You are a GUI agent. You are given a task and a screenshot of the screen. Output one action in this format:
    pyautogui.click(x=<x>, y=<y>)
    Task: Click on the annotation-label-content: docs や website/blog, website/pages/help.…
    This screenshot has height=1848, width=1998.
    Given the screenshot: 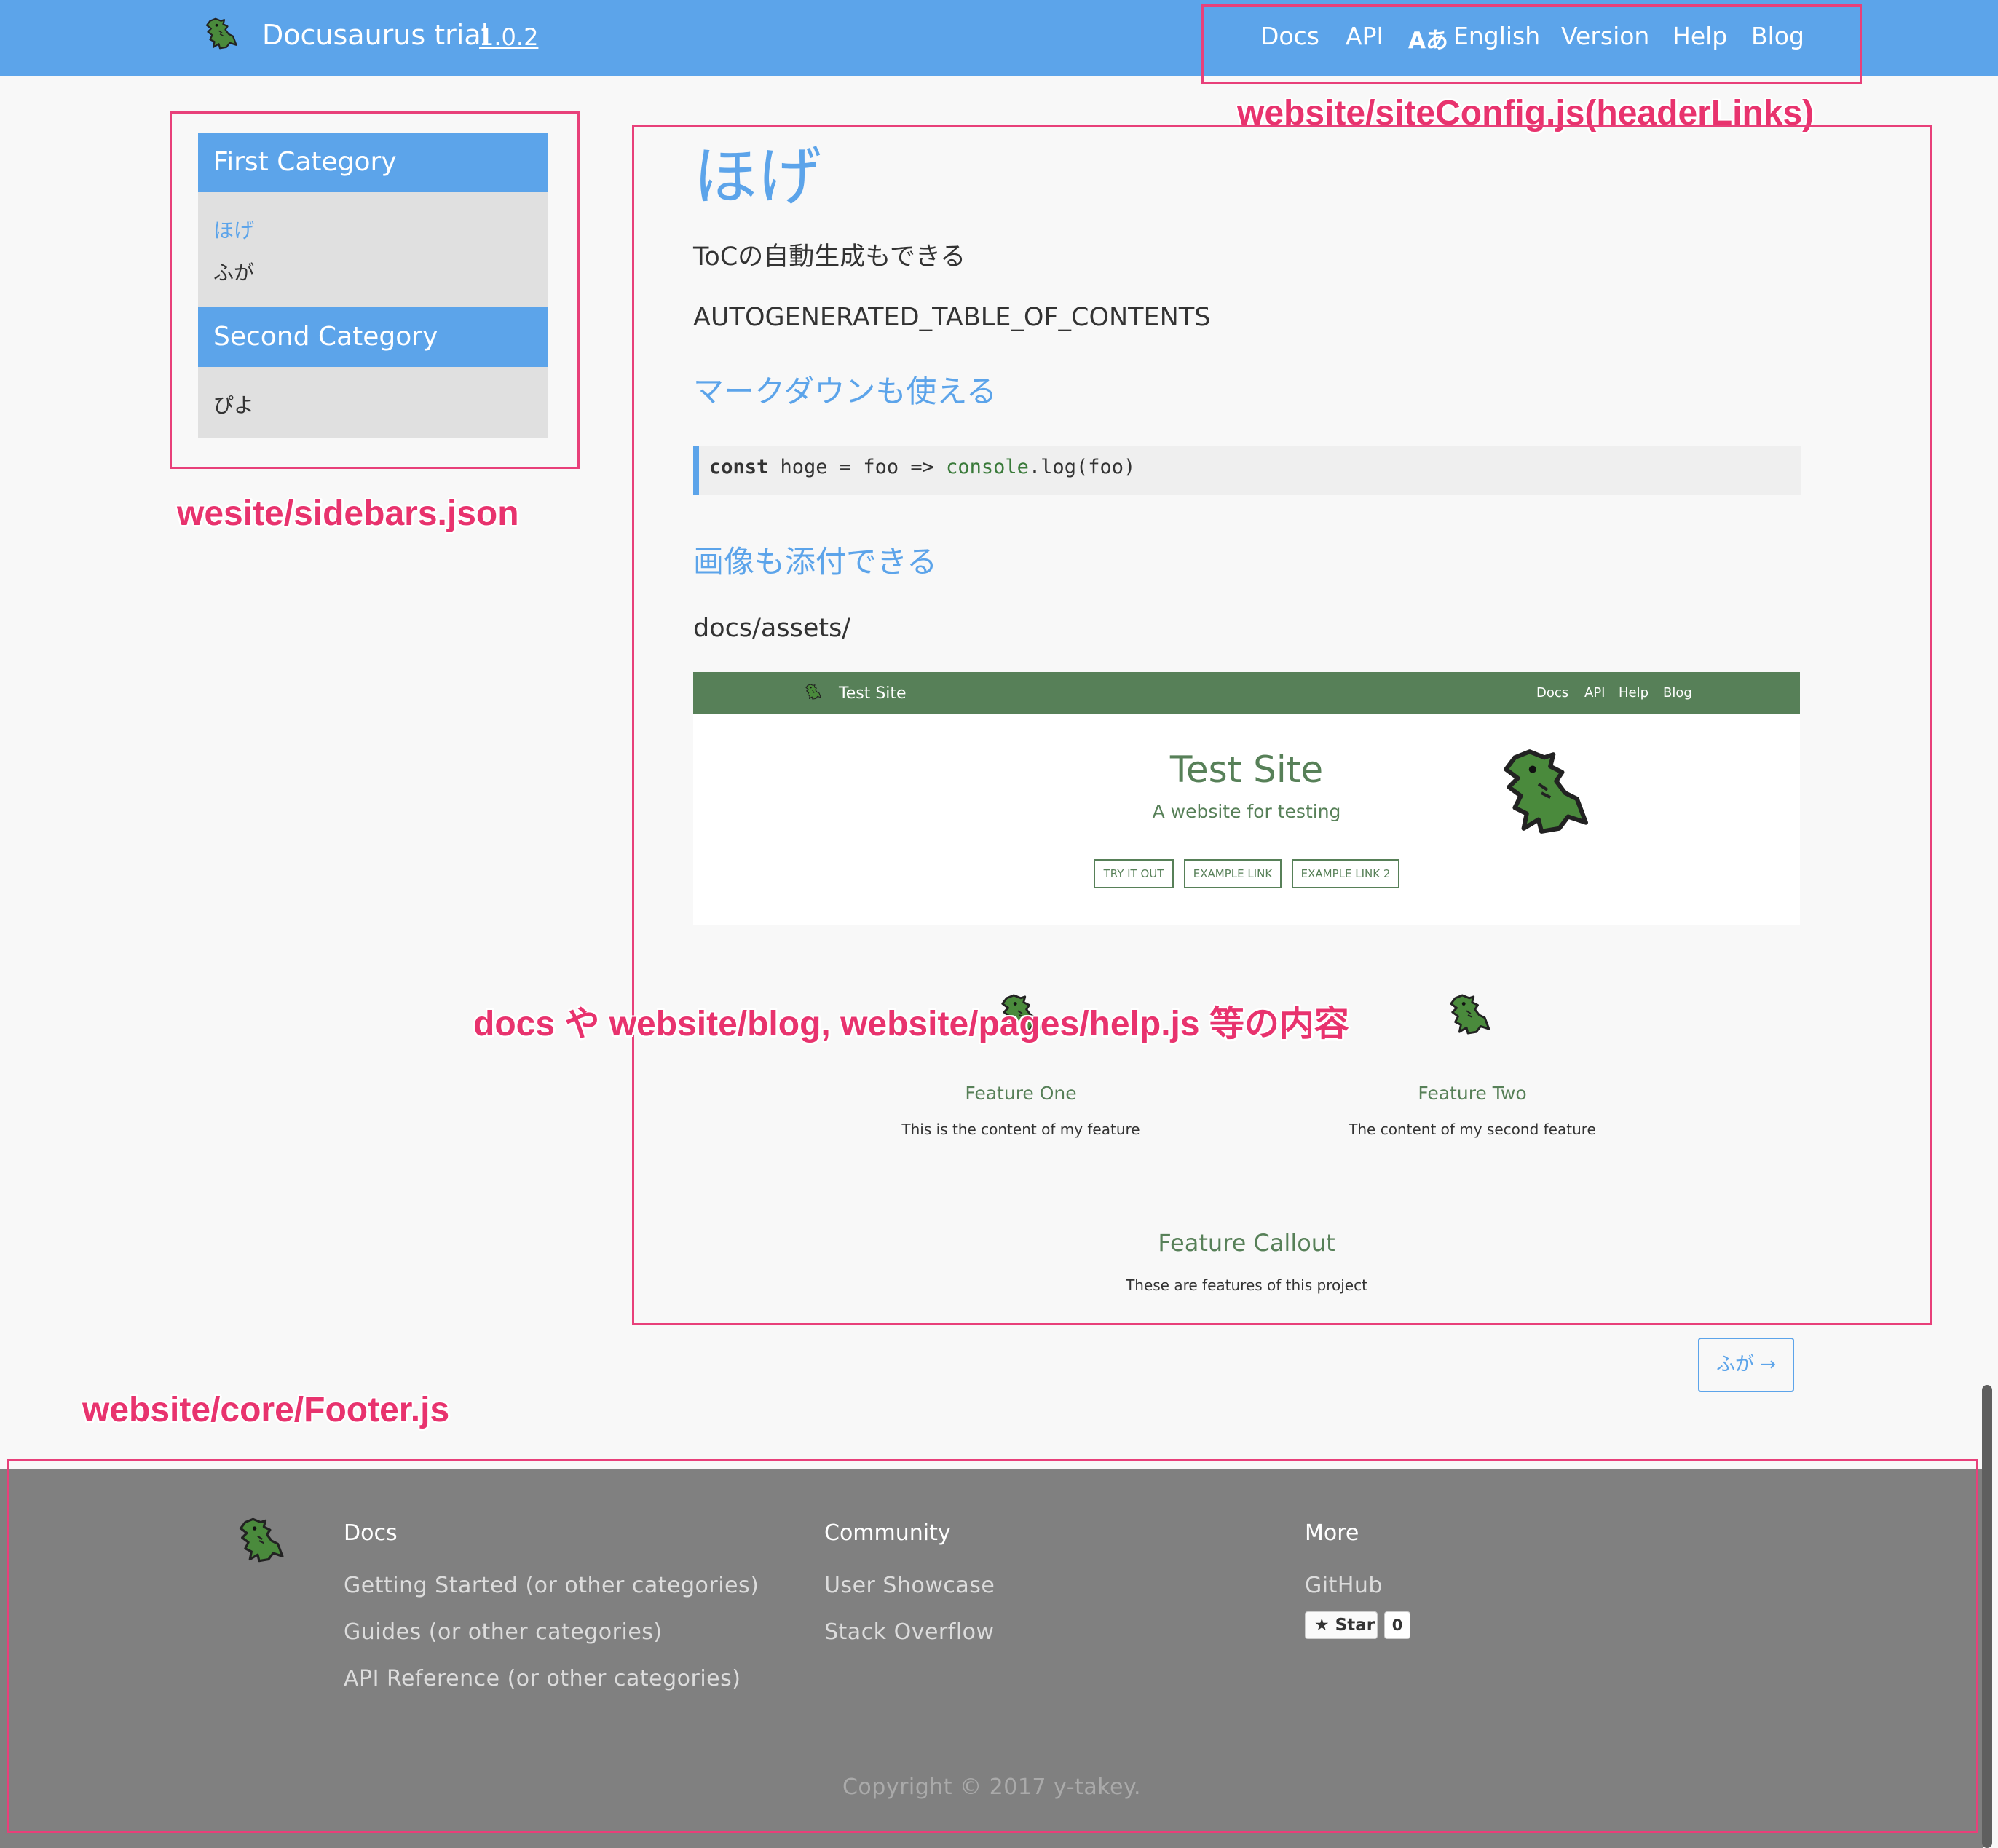 What is the action you would take?
    pyautogui.click(x=911, y=1024)
    